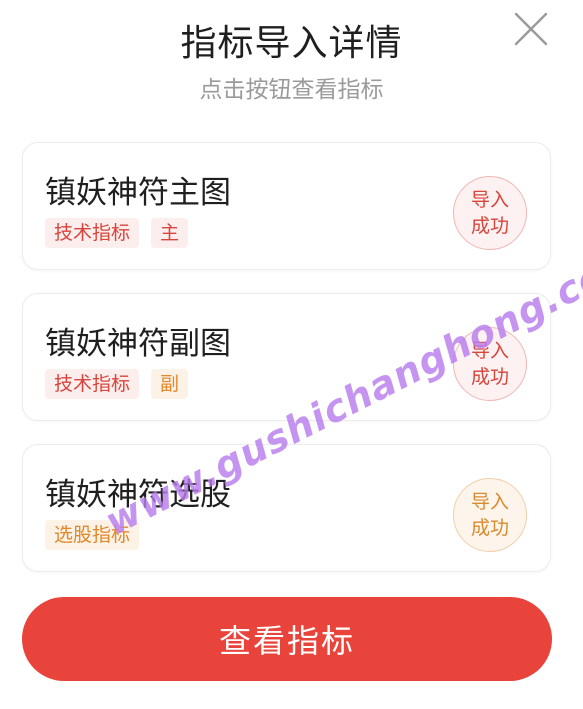  What do you see at coordinates (138, 495) in the screenshot?
I see `indicator-name: 镇妖神符选股` at bounding box center [138, 495].